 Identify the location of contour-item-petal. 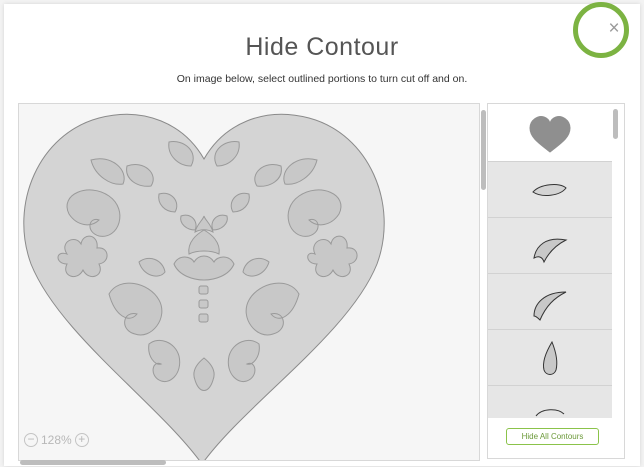
(550, 190).